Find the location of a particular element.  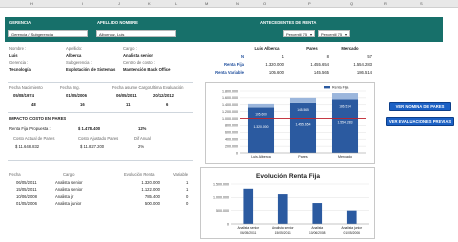

costo-actual-value: $ 11.648.832 is located at coordinates (27, 146).